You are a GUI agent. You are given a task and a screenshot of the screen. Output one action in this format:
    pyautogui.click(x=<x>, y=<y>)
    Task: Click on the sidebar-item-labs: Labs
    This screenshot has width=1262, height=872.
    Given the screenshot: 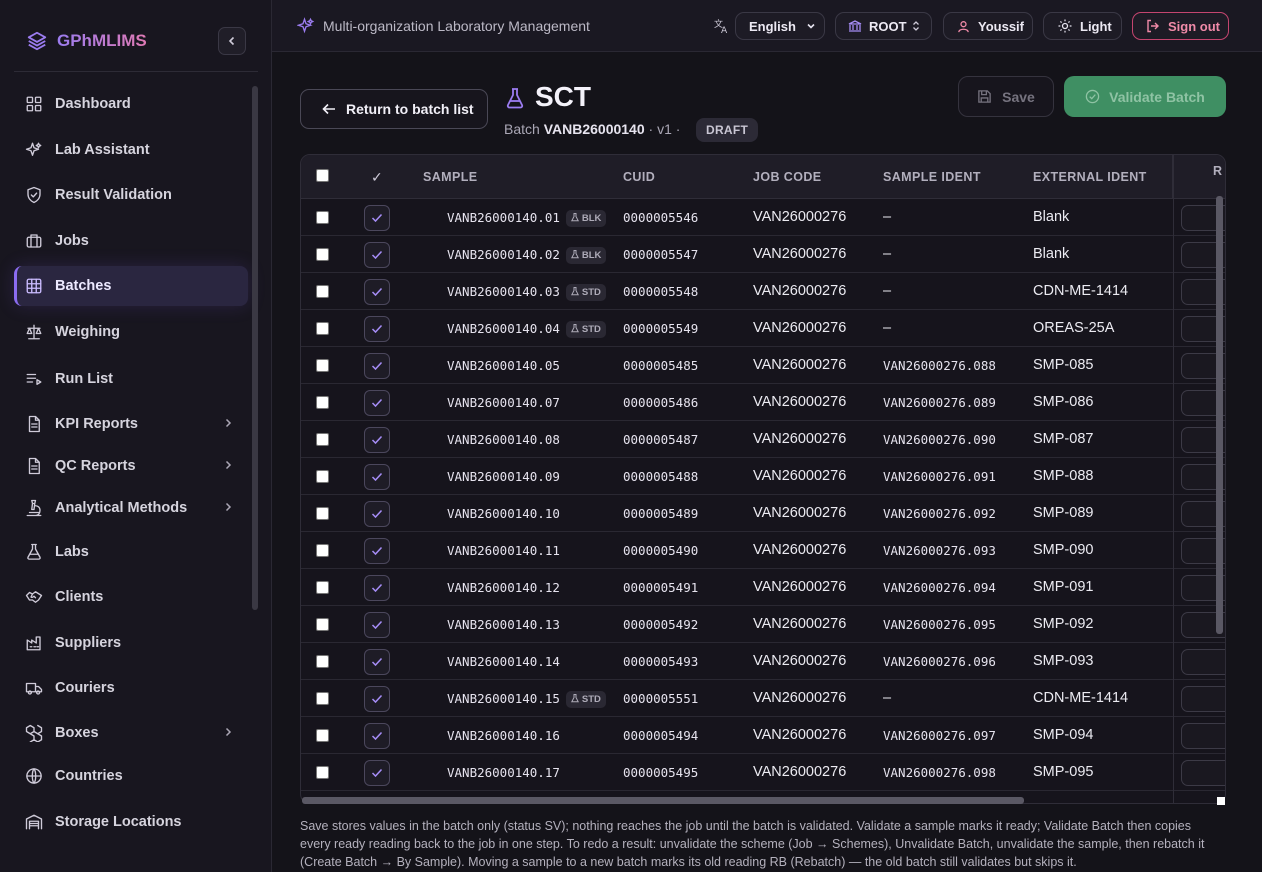 What is the action you would take?
    pyautogui.click(x=131, y=552)
    